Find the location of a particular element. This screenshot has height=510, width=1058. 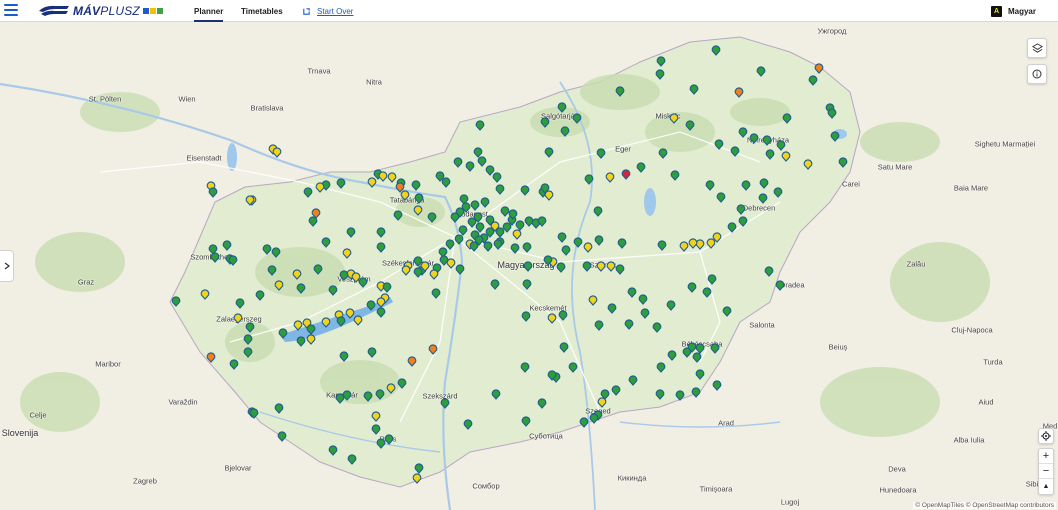

menu-icon is located at coordinates (11, 10).